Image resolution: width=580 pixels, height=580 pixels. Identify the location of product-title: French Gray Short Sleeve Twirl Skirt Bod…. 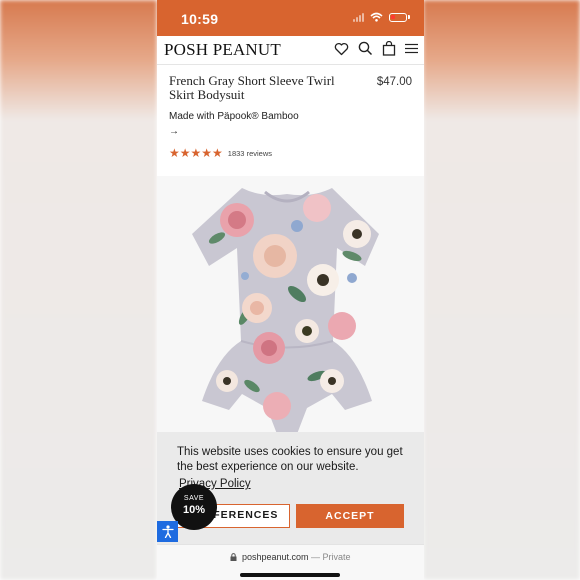
(252, 87).